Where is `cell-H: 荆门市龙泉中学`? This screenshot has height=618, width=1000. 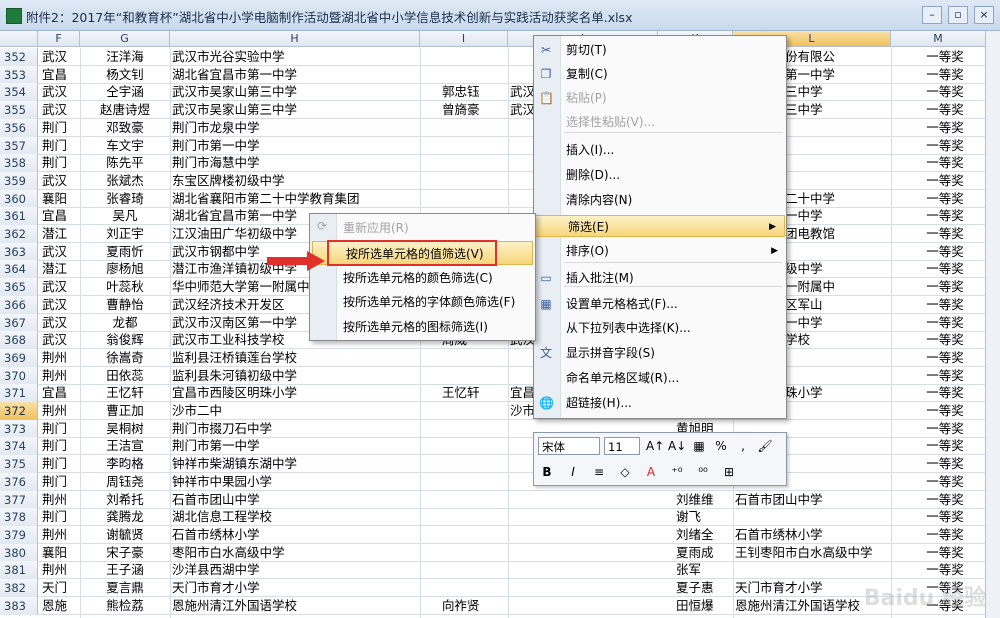
cell-H: 荆门市龙泉中学 is located at coordinates (296, 128).